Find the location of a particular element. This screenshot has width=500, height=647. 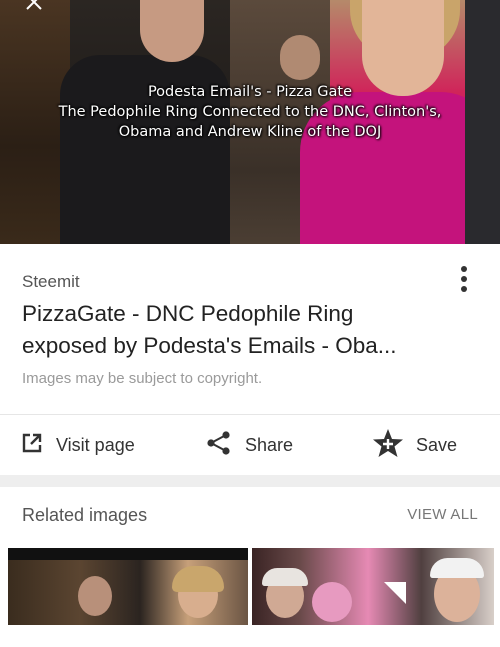

action-bar: Visit page Share Save is located at coordinates (250, 445).